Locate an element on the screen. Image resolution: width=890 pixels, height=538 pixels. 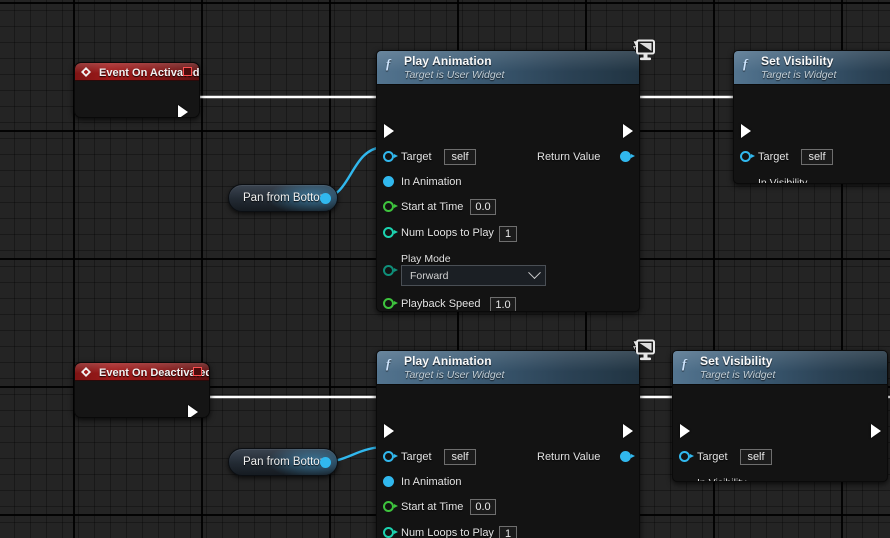
node-pan-from-bottom-bottom: Pan from Bottom is located at coordinates (283, 462).